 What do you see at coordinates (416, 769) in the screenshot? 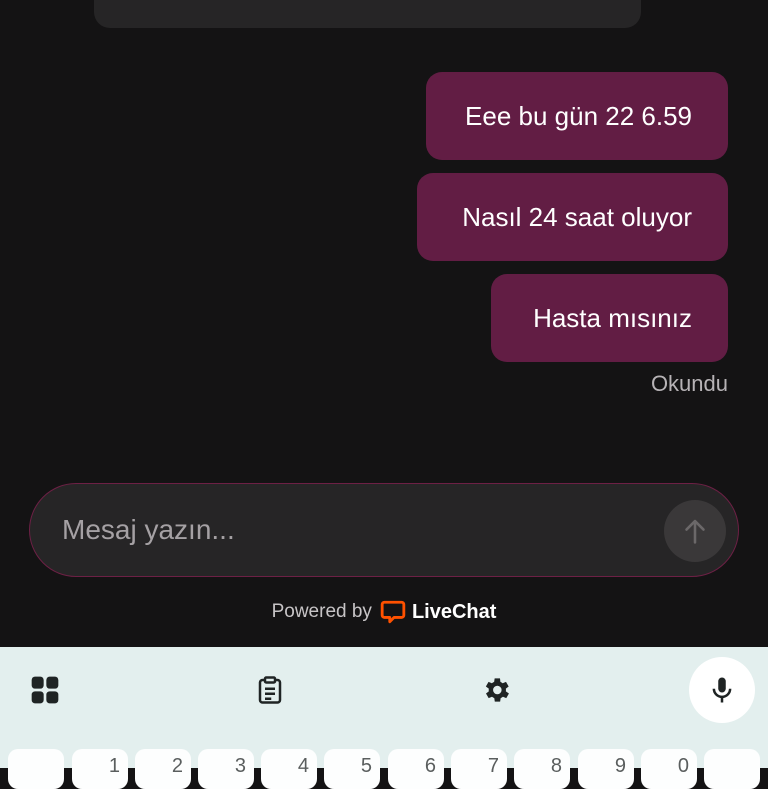
I see `keyboard-key-6: 6` at bounding box center [416, 769].